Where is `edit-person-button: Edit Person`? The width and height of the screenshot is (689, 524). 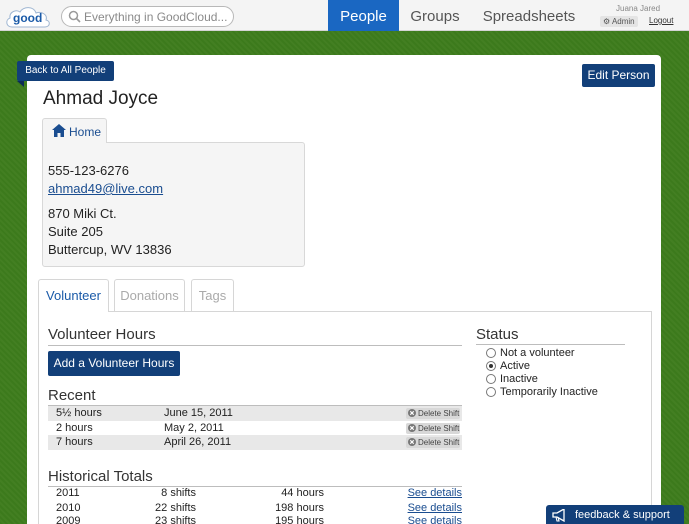
edit-person-button: Edit Person is located at coordinates (618, 75).